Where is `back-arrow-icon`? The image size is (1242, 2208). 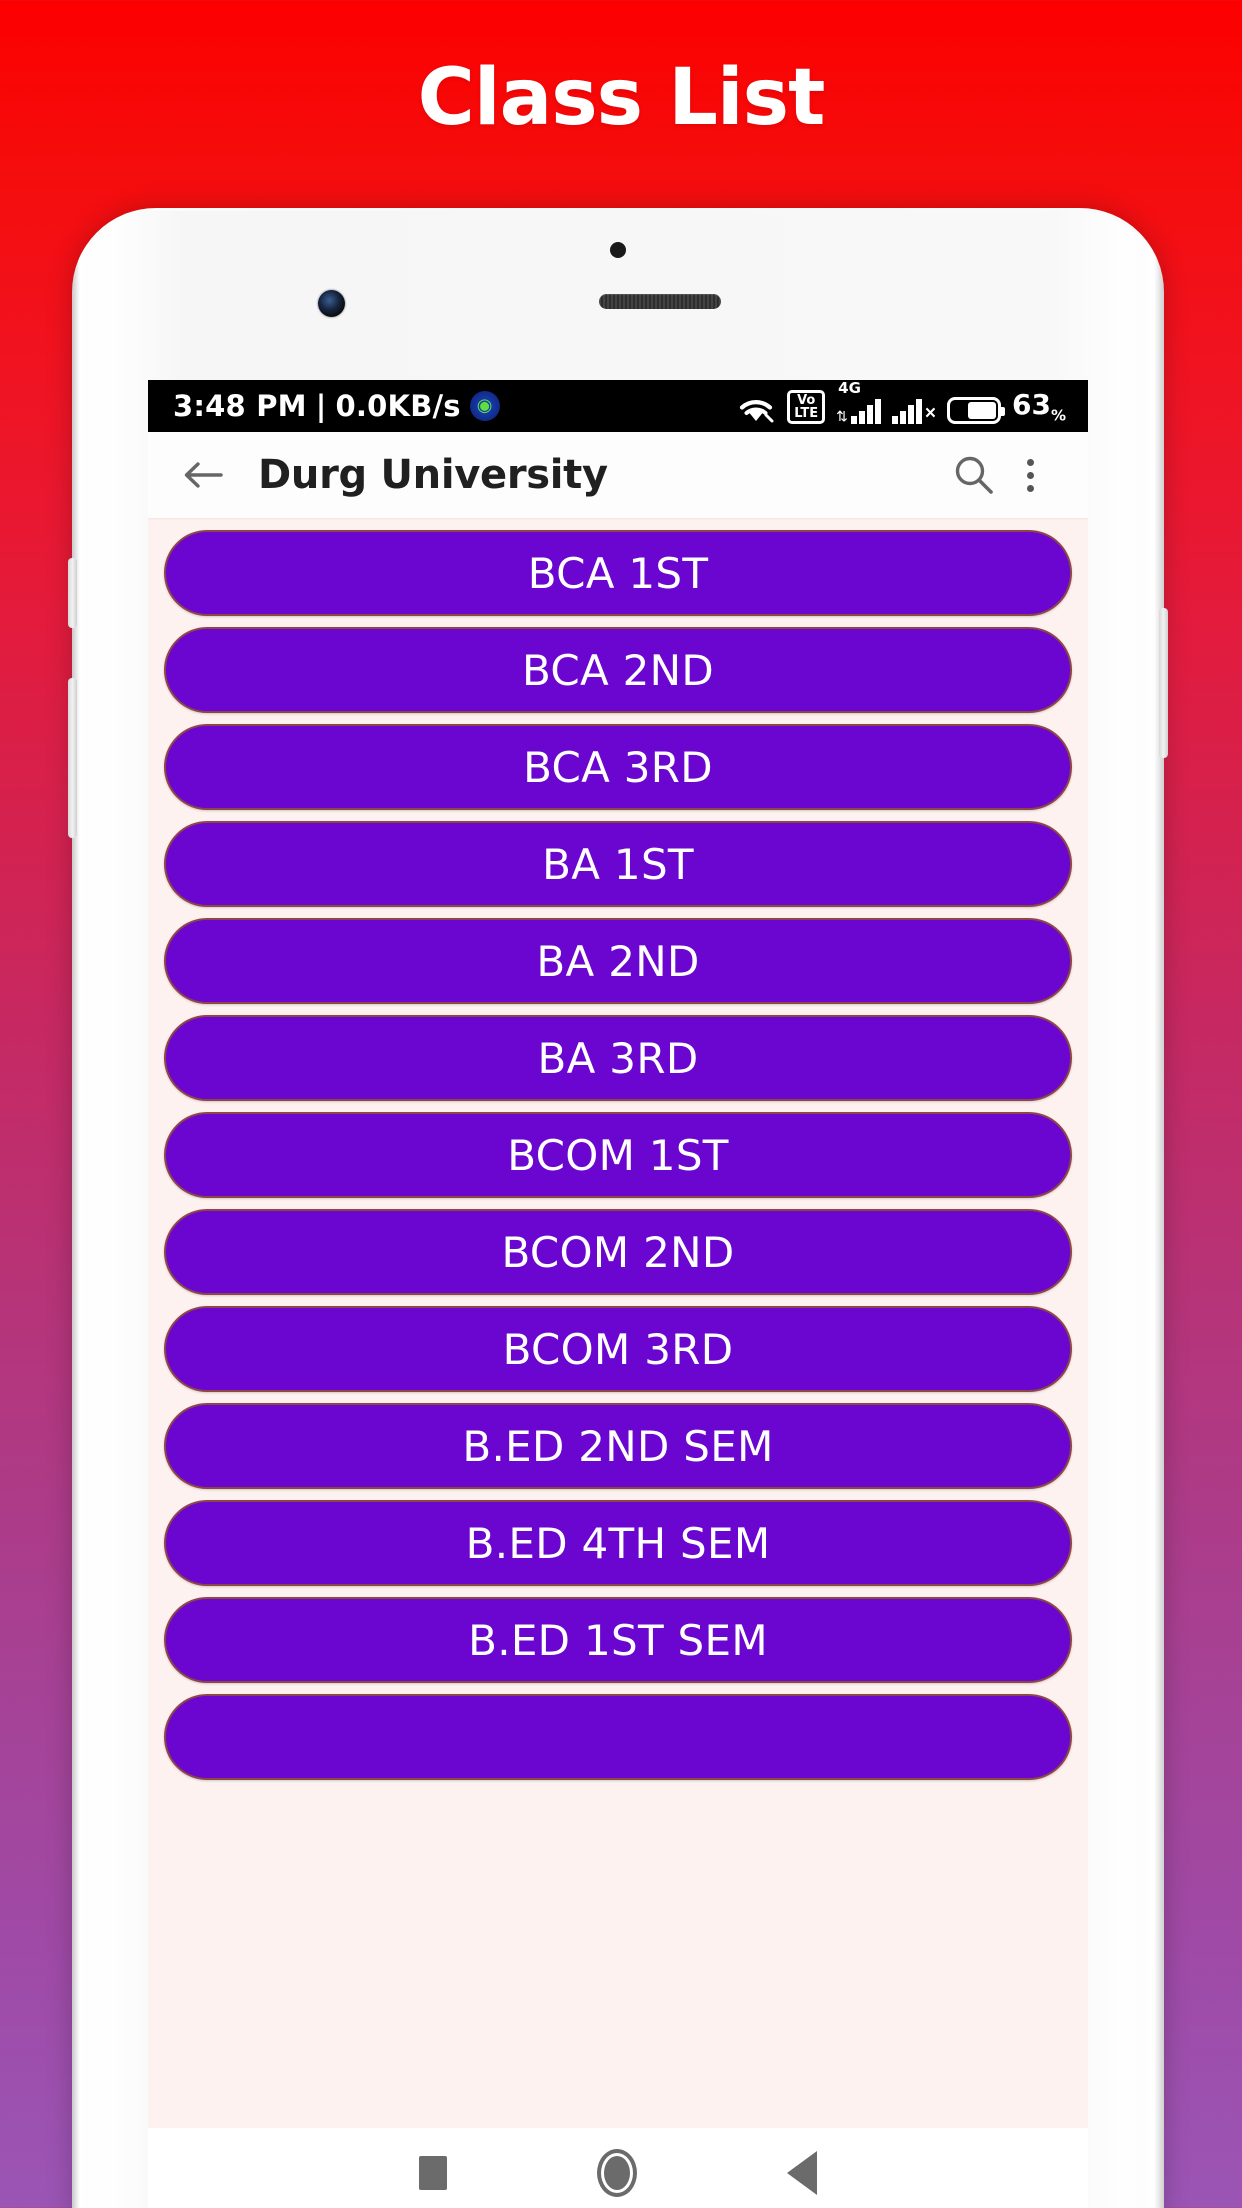
back-arrow-icon is located at coordinates (203, 475).